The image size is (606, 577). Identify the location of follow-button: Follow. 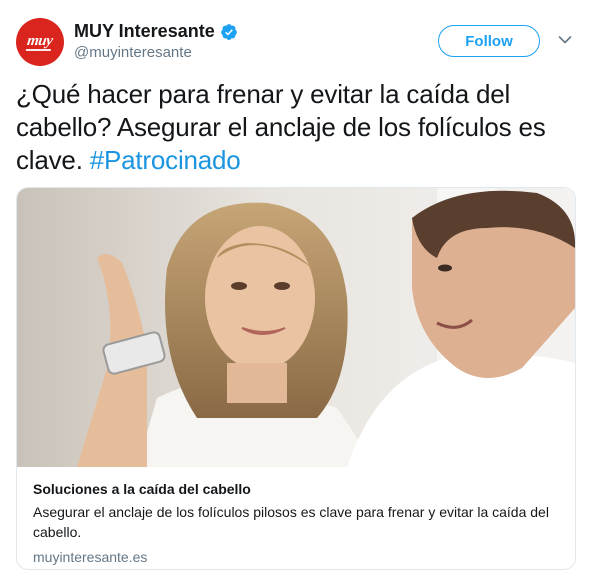
(489, 41).